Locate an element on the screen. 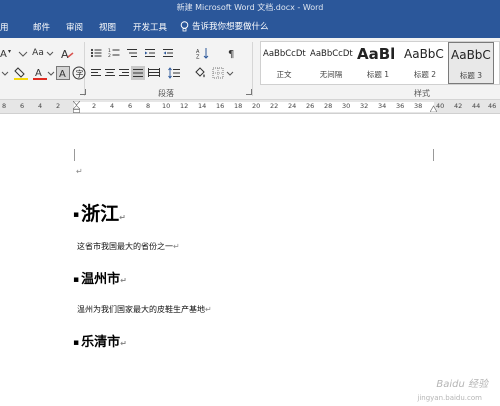 The height and width of the screenshot is (406, 500). tab-references: 用 is located at coordinates (4, 27).